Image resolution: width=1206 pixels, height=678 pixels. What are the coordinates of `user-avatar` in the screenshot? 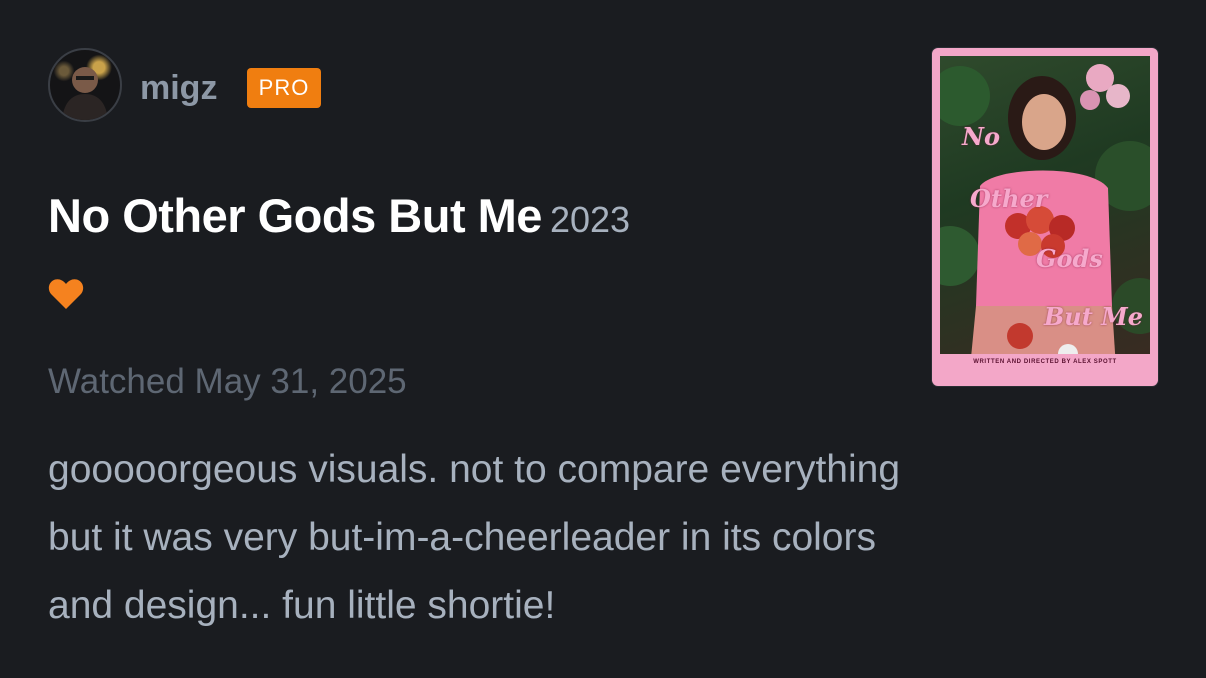 It's located at (85, 85).